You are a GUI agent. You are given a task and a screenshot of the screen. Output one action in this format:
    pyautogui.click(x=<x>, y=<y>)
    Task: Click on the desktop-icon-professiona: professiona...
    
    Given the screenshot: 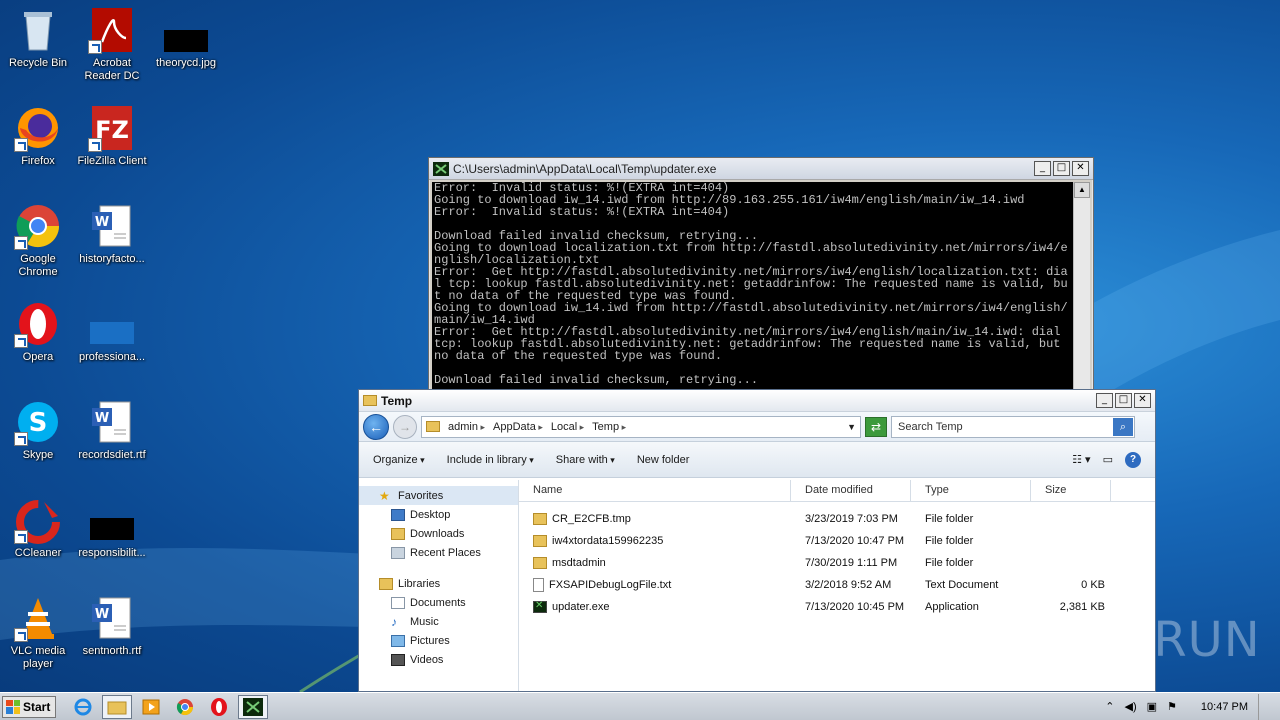 What is the action you would take?
    pyautogui.click(x=112, y=332)
    